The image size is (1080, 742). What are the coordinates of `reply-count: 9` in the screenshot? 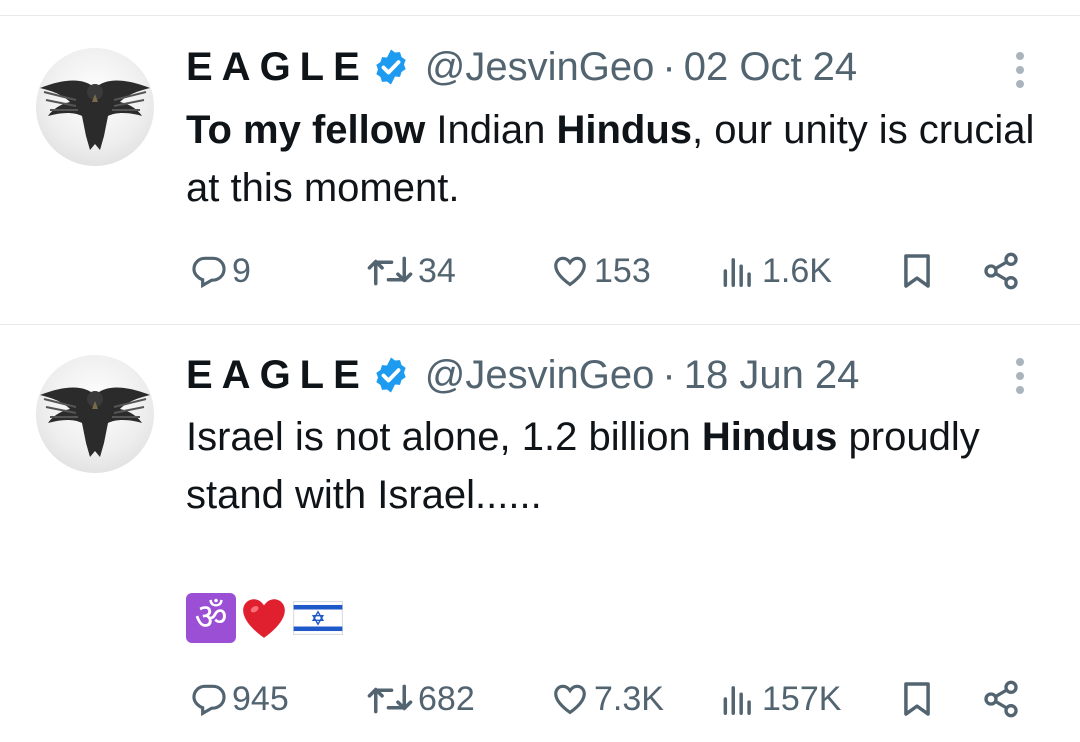 It's located at (241, 270).